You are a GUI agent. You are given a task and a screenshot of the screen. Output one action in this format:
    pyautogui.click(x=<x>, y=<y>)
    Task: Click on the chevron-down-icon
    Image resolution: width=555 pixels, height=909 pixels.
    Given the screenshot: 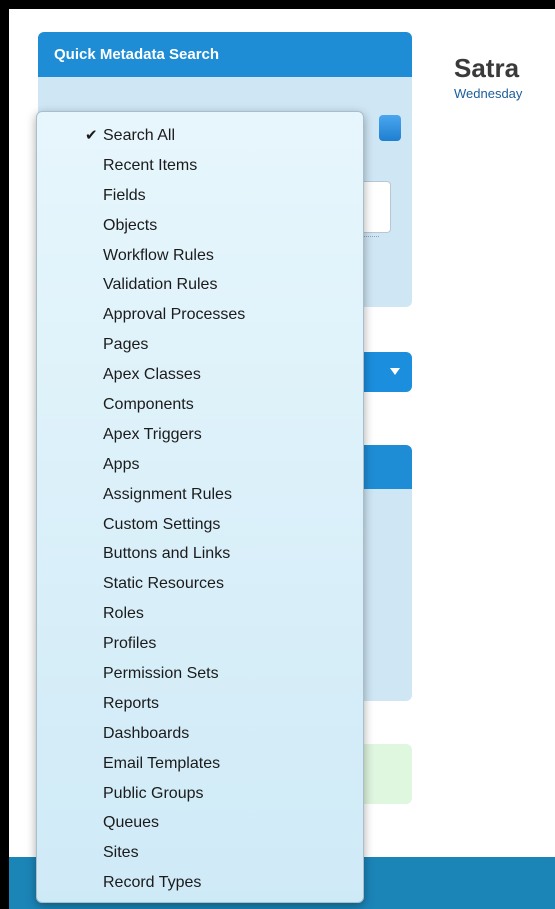 What is the action you would take?
    pyautogui.click(x=395, y=371)
    